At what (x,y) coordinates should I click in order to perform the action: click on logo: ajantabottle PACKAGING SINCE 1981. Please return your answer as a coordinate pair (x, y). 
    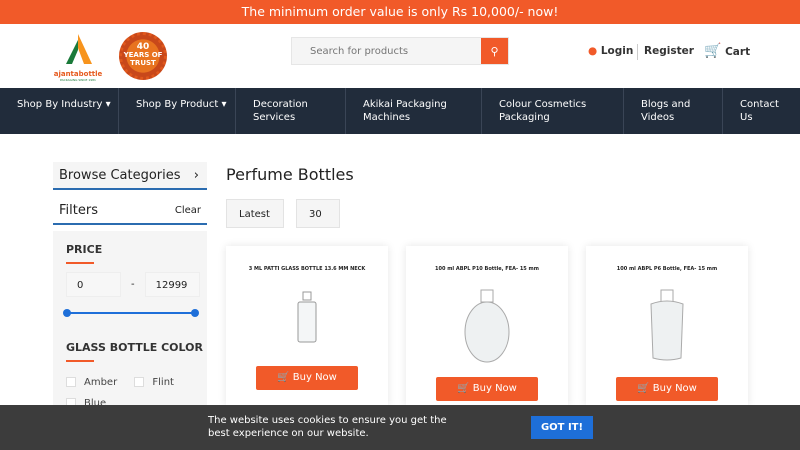
    Looking at the image, I should click on (78, 58).